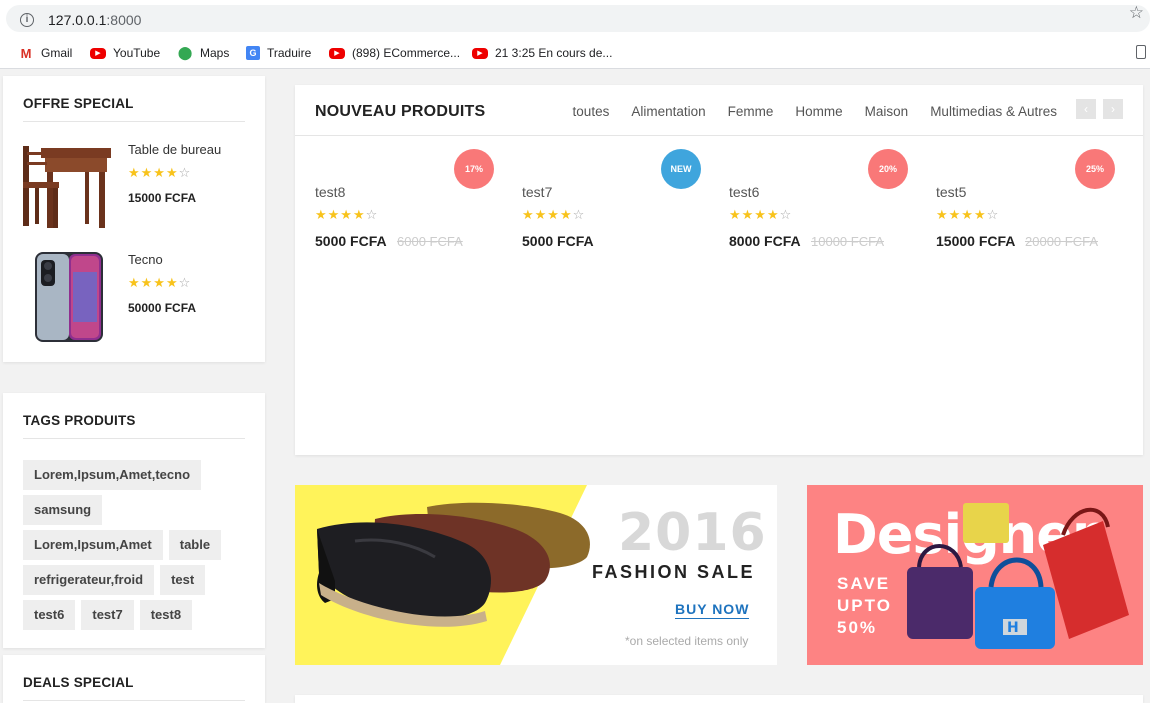 This screenshot has height=703, width=1150. What do you see at coordinates (66, 298) in the screenshot?
I see `phone-image` at bounding box center [66, 298].